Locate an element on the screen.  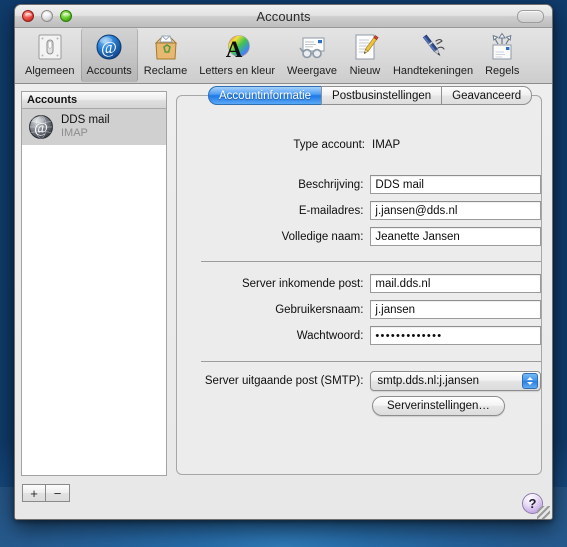
resize-grip is located at coordinates (543, 512).